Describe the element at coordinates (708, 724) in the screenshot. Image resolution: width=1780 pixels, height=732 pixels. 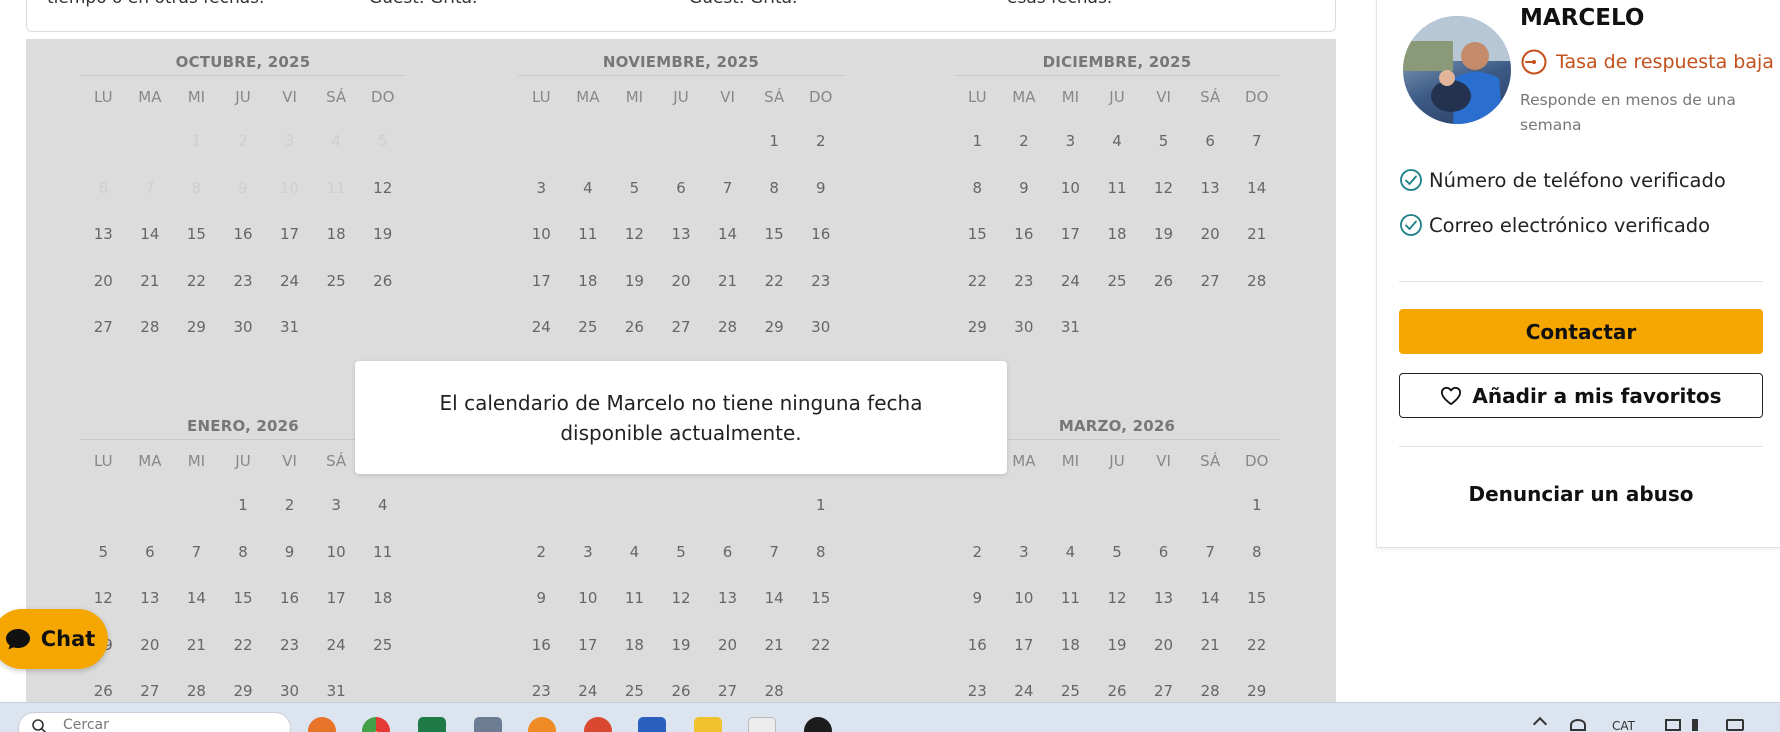
I see `folder-icon` at that location.